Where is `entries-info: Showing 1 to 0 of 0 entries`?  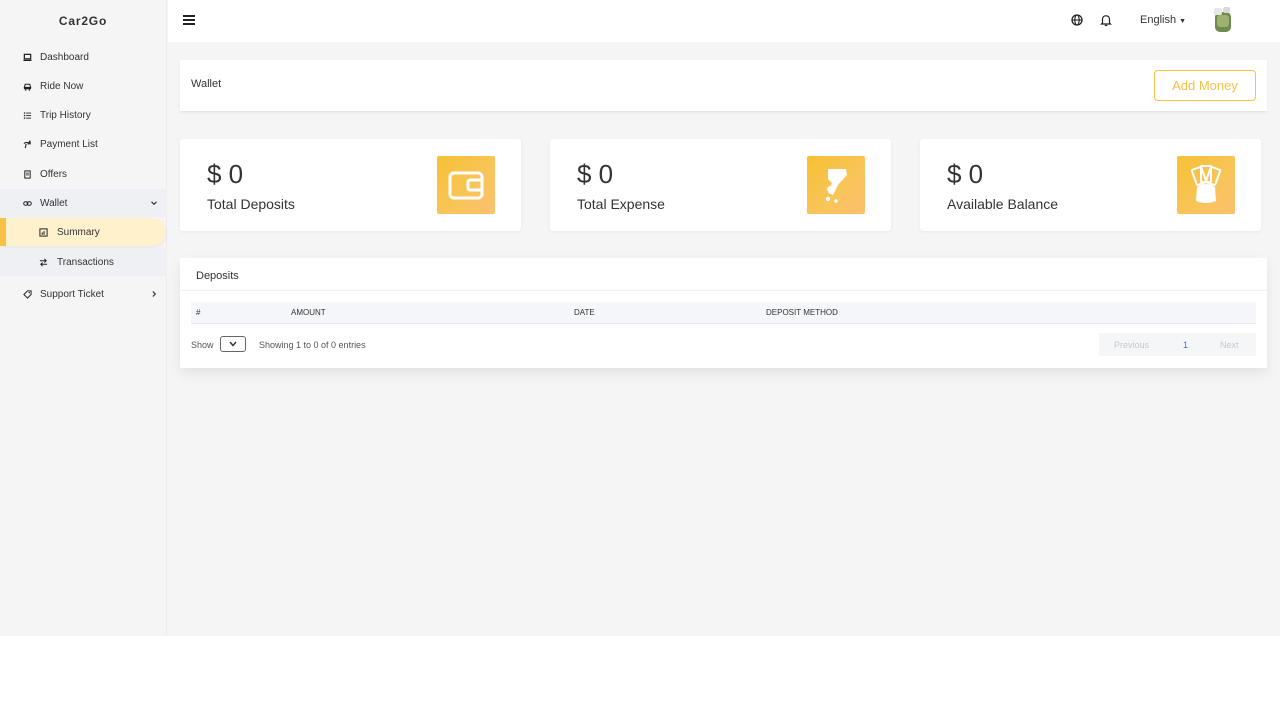 entries-info: Showing 1 to 0 of 0 entries is located at coordinates (312, 345).